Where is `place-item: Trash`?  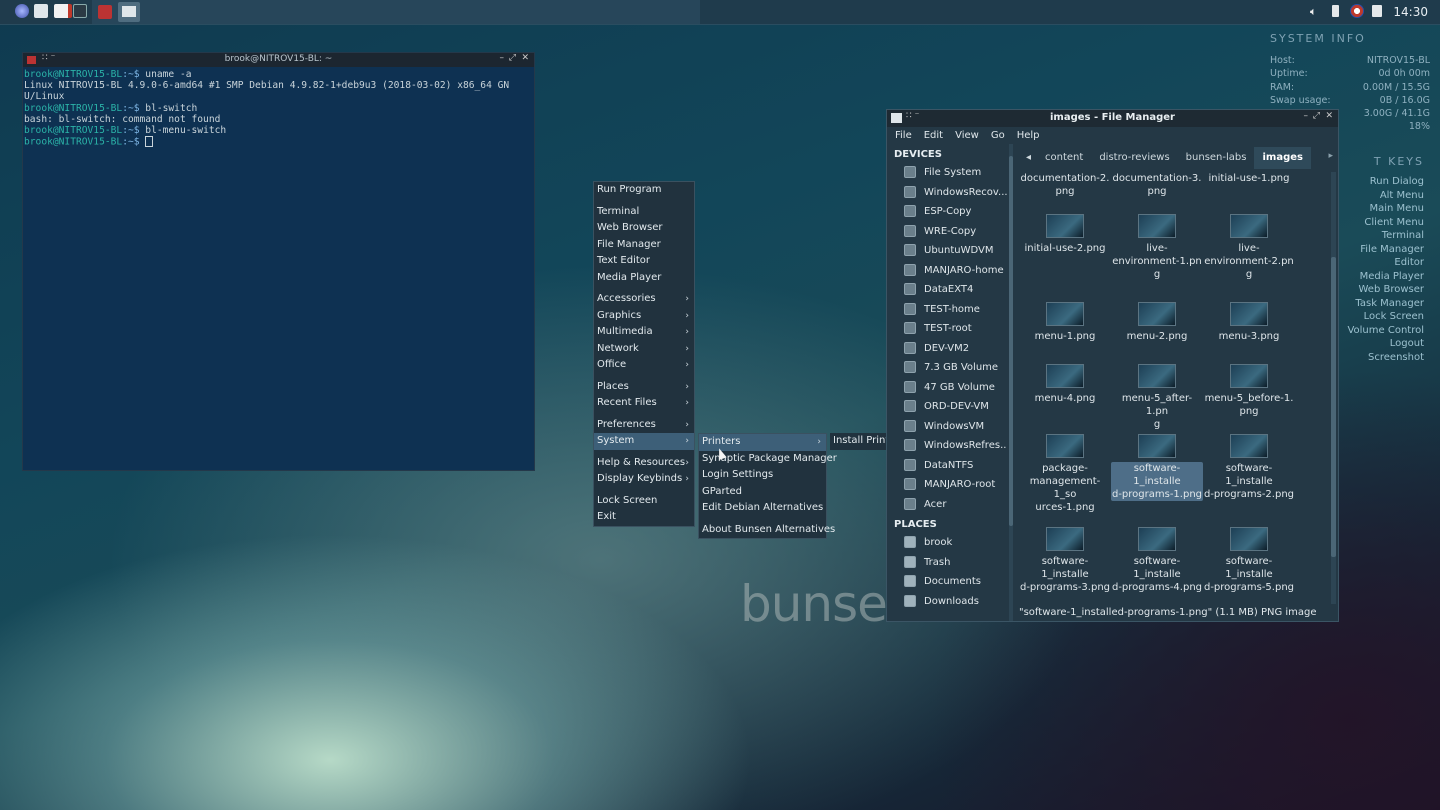 place-item: Trash is located at coordinates (947, 563).